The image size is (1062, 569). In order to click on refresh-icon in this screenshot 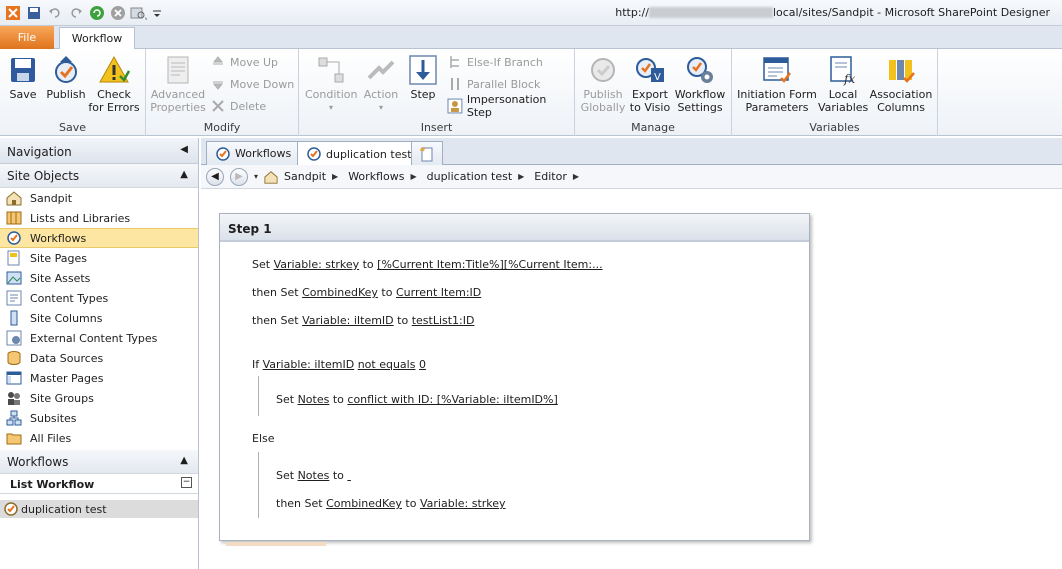, I will do `click(97, 13)`.